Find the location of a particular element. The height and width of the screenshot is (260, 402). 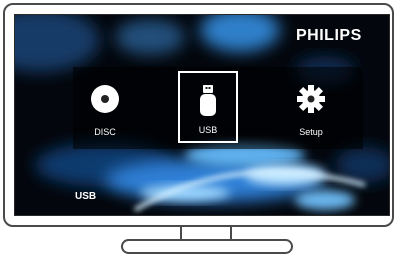

menu-item-usb: USB is located at coordinates (208, 107).